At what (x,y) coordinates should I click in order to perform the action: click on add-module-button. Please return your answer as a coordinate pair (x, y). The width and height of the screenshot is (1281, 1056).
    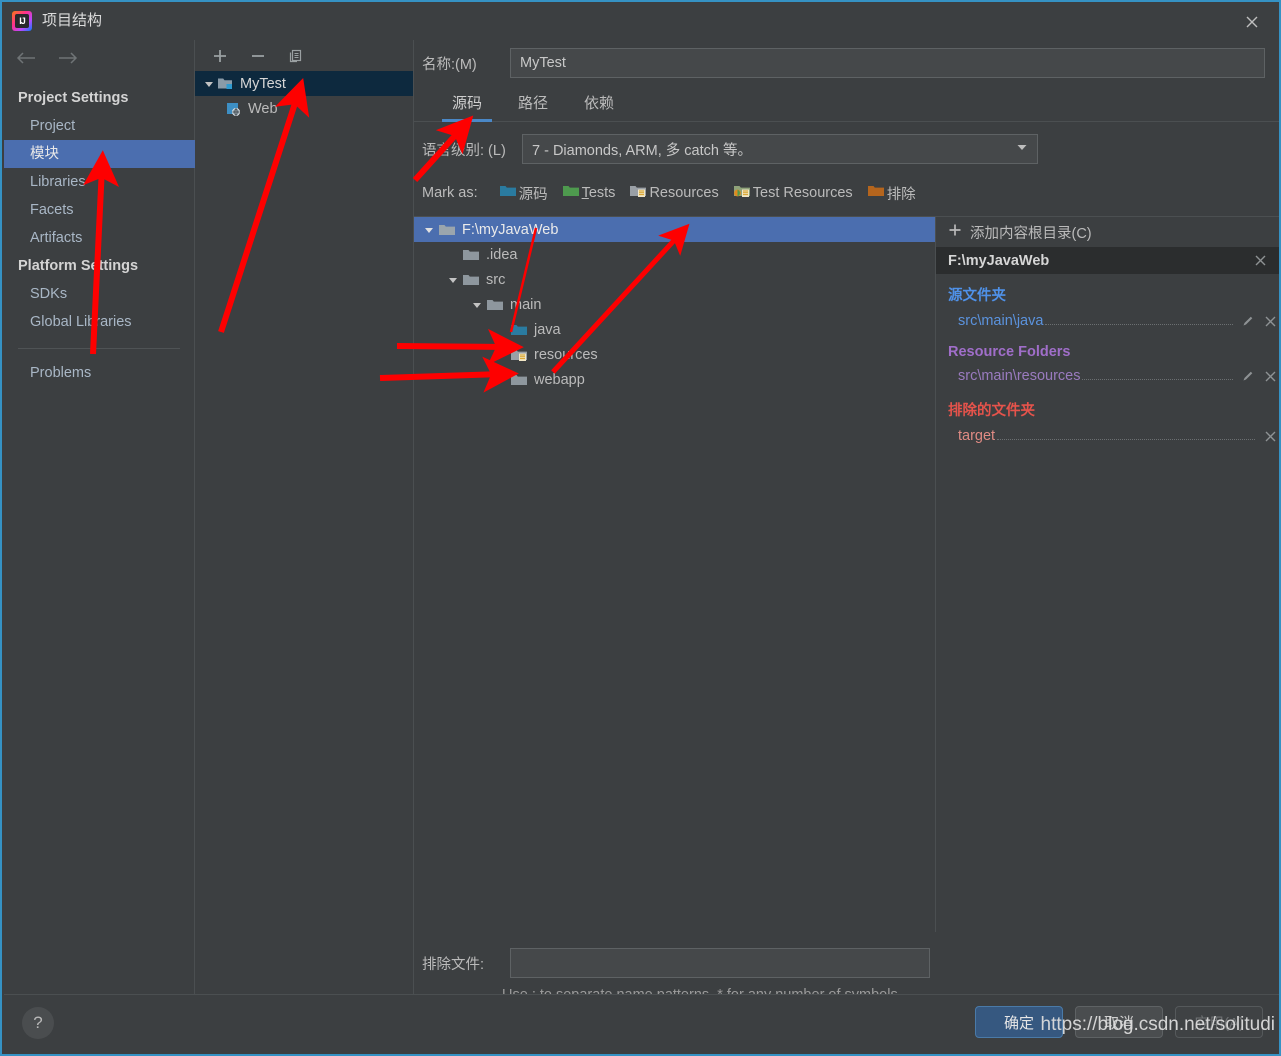
    Looking at the image, I should click on (220, 56).